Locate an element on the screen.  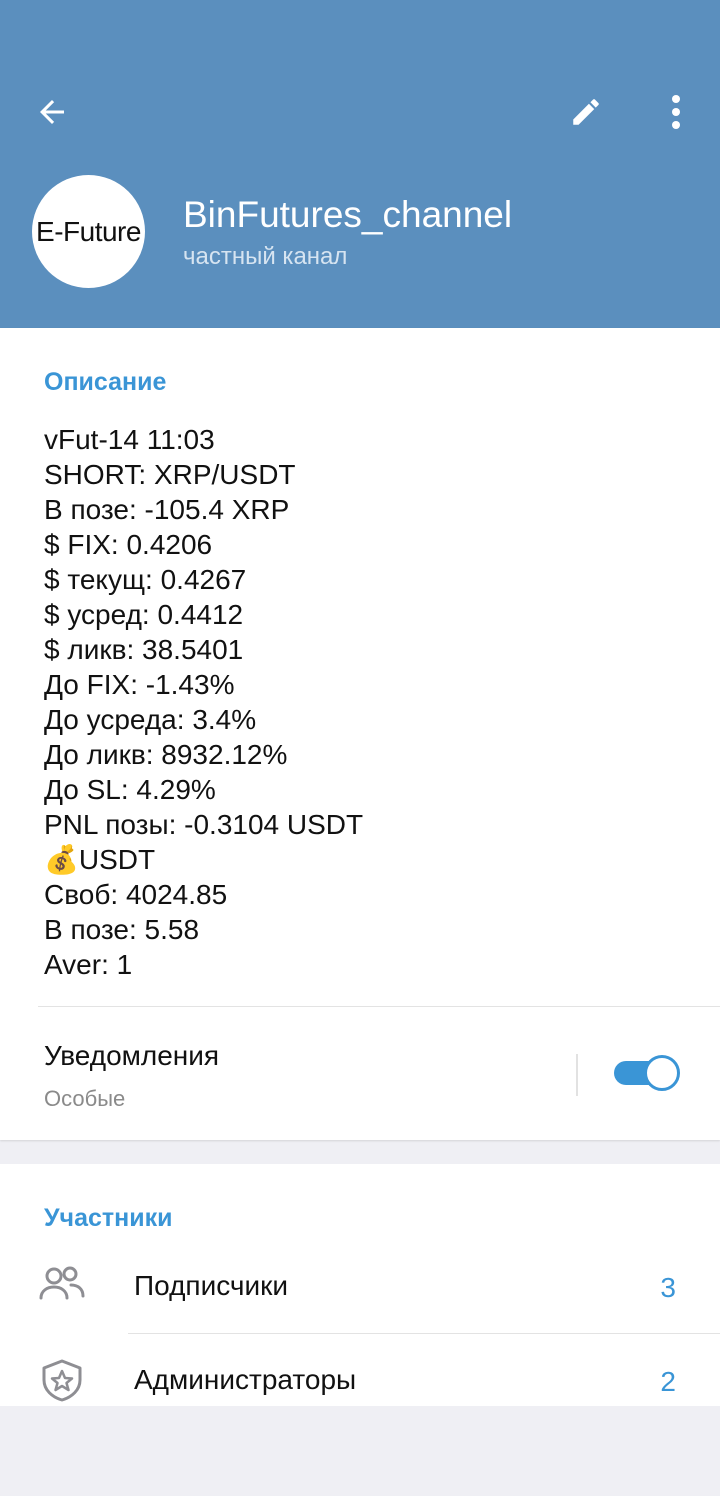
notifications-label: Уведомления is located at coordinates (132, 1055).